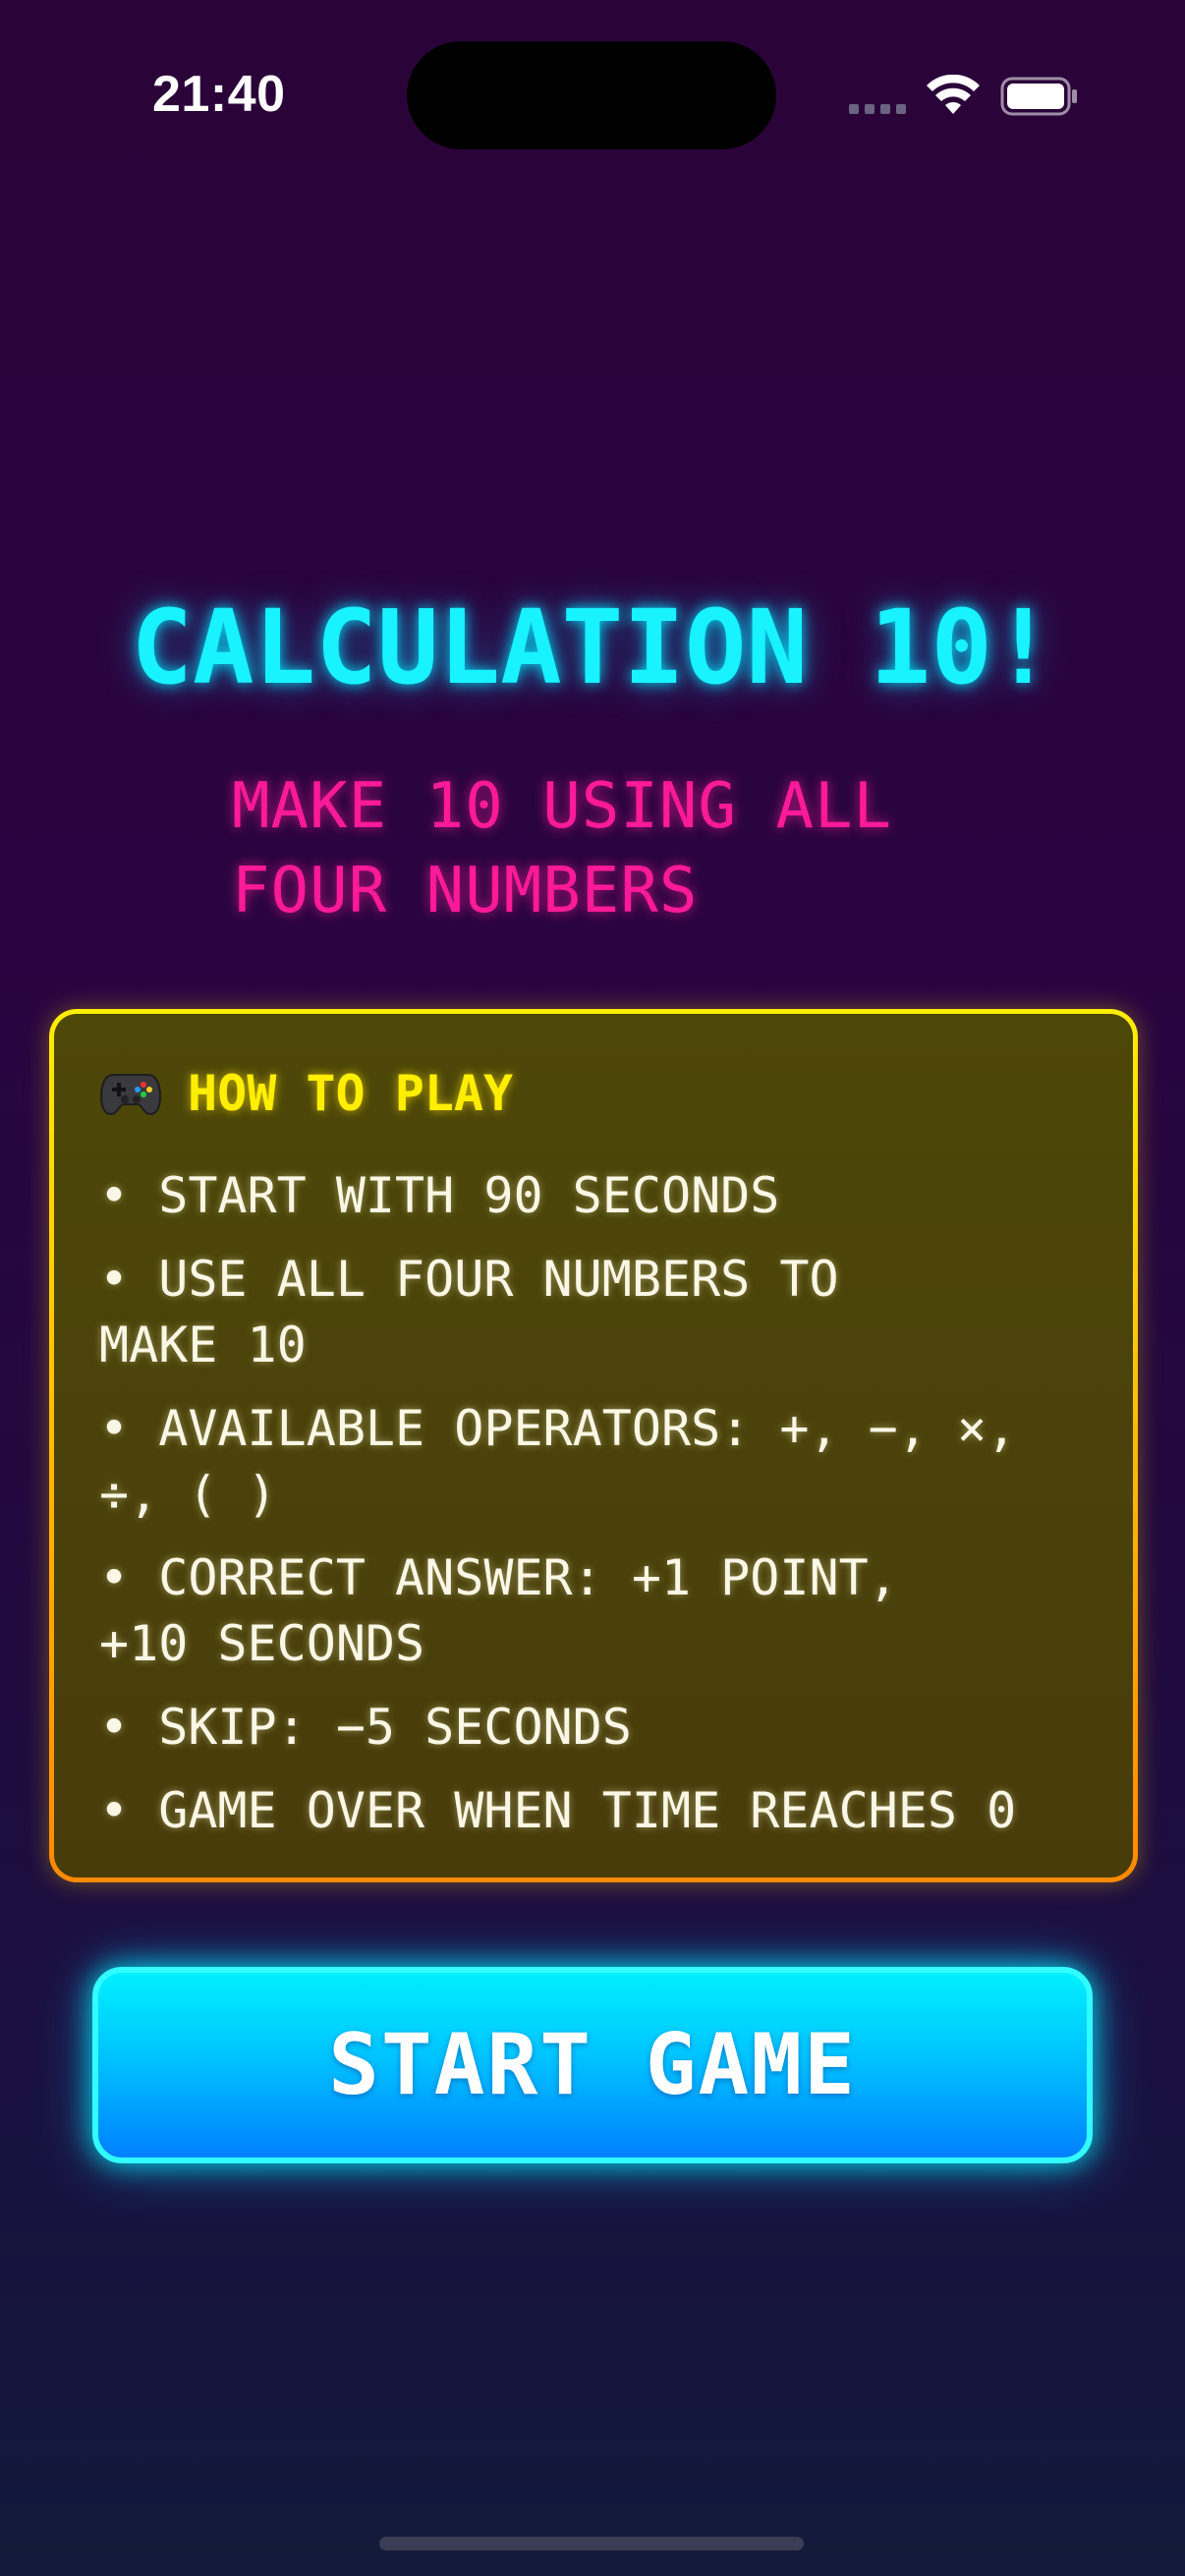 This screenshot has height=2576, width=1185. I want to click on start-game-label: START GAME, so click(592, 2065).